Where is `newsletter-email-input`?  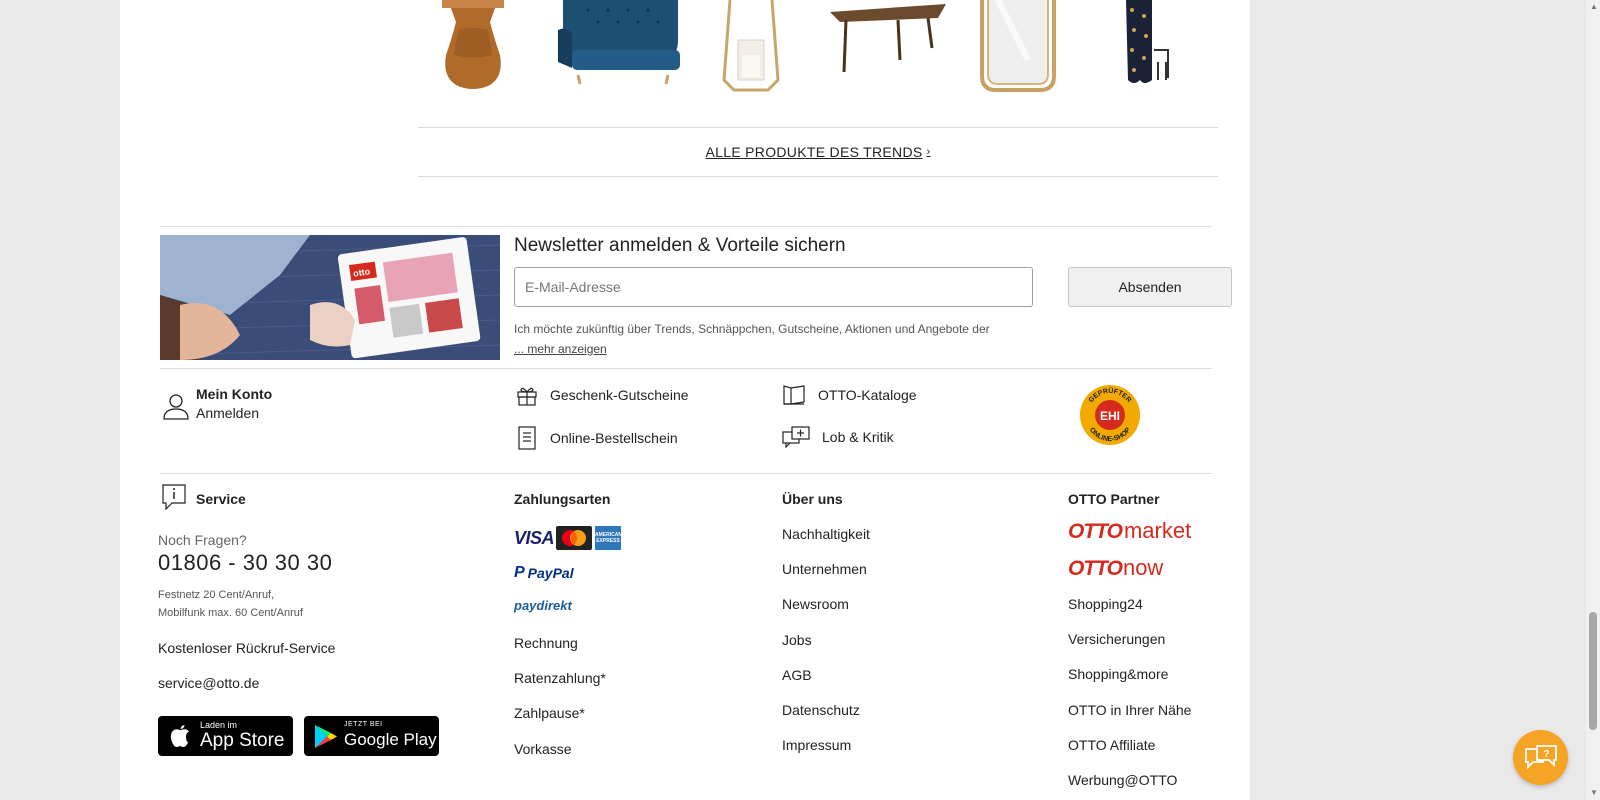 newsletter-email-input is located at coordinates (773, 287).